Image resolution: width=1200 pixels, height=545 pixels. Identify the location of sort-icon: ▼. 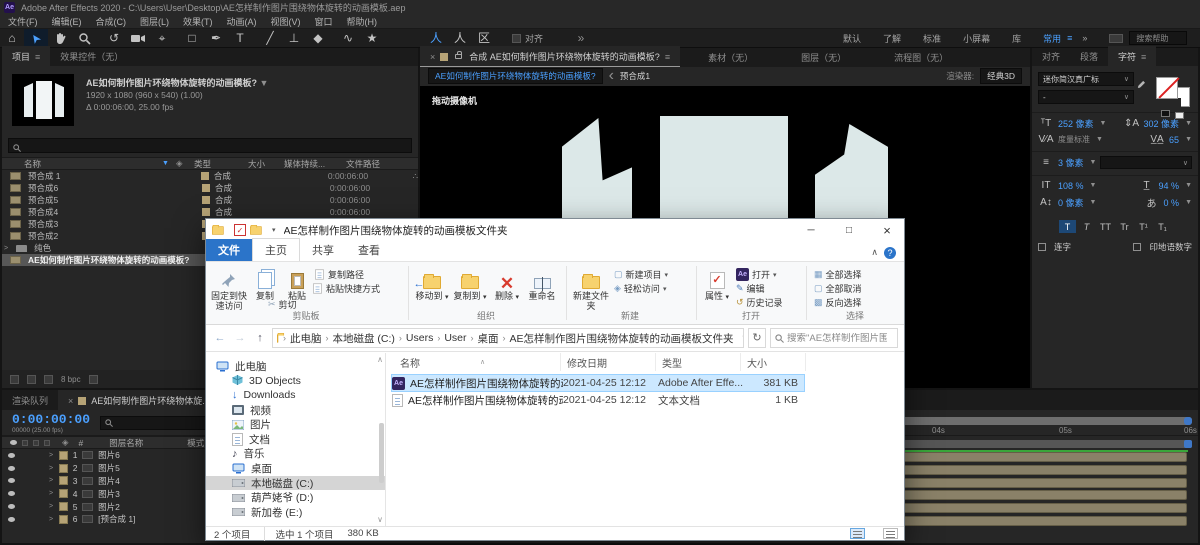
(169, 163).